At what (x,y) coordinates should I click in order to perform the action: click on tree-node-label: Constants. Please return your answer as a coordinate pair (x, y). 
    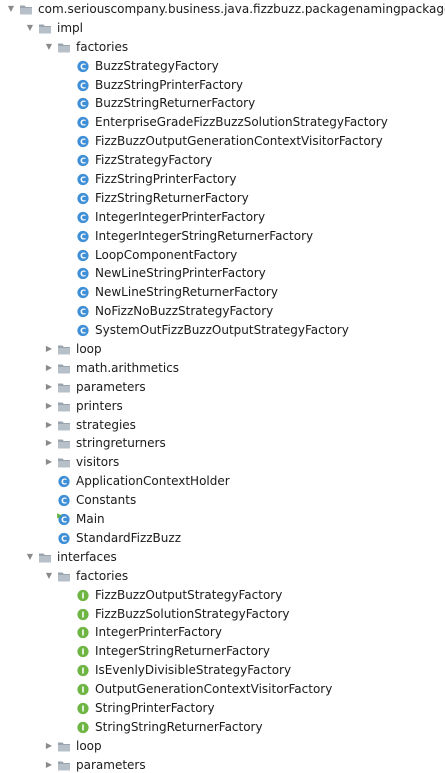
    Looking at the image, I should click on (106, 500).